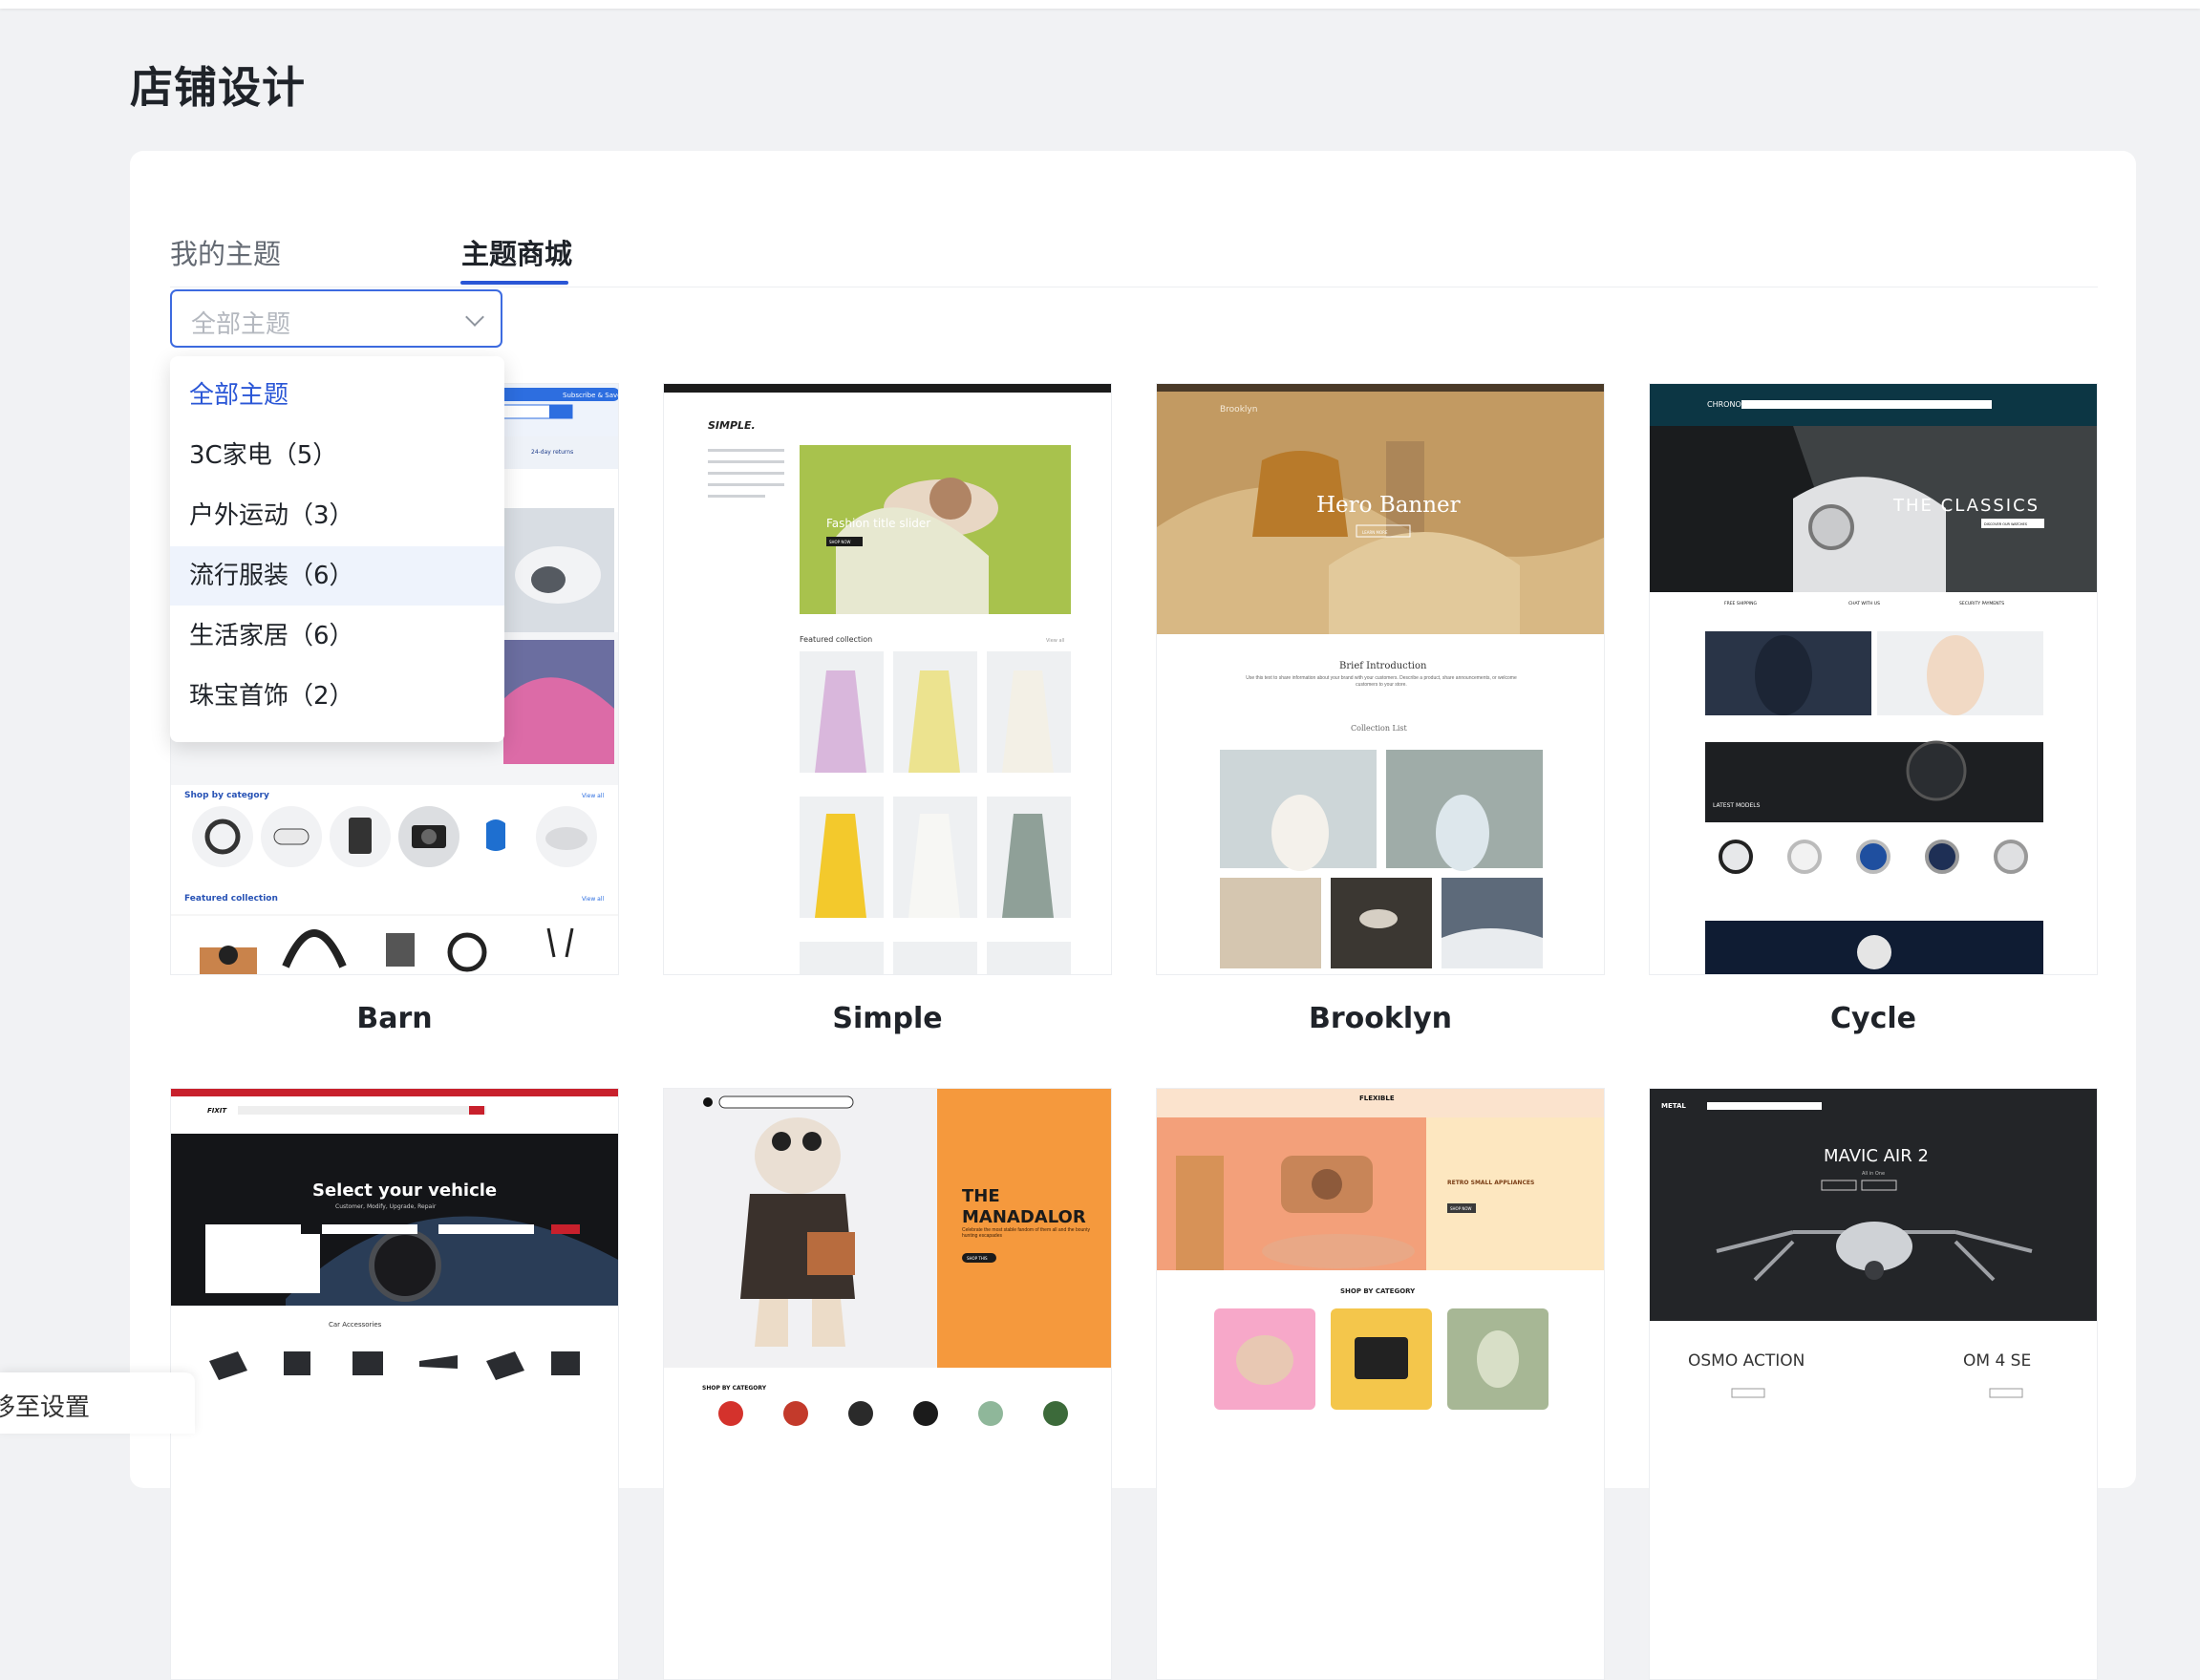 The width and height of the screenshot is (2200, 1680). What do you see at coordinates (1378, 1291) in the screenshot?
I see `flexible-shop-by-category: SHOP BY CATEGORY` at bounding box center [1378, 1291].